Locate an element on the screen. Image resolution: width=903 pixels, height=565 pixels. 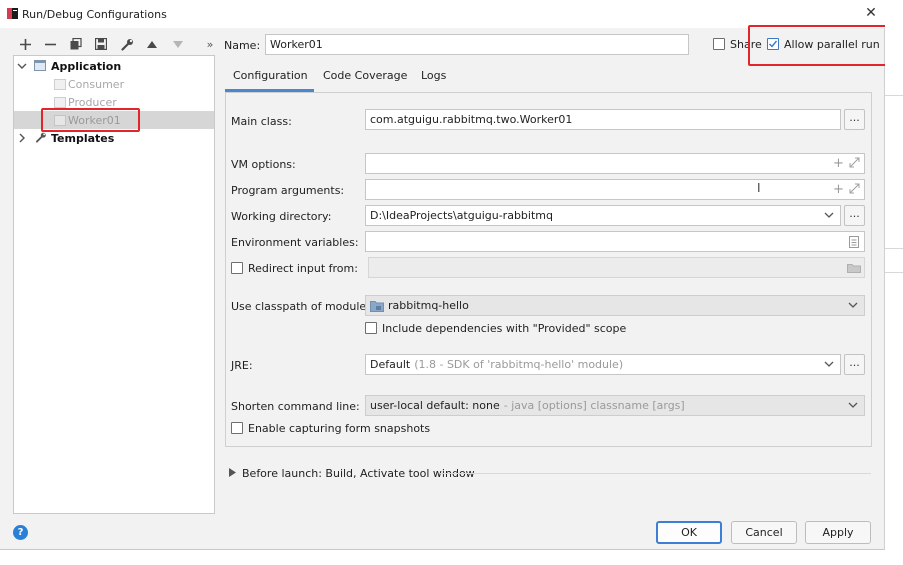
tree-node-application: Application is located at coordinates (114, 66).